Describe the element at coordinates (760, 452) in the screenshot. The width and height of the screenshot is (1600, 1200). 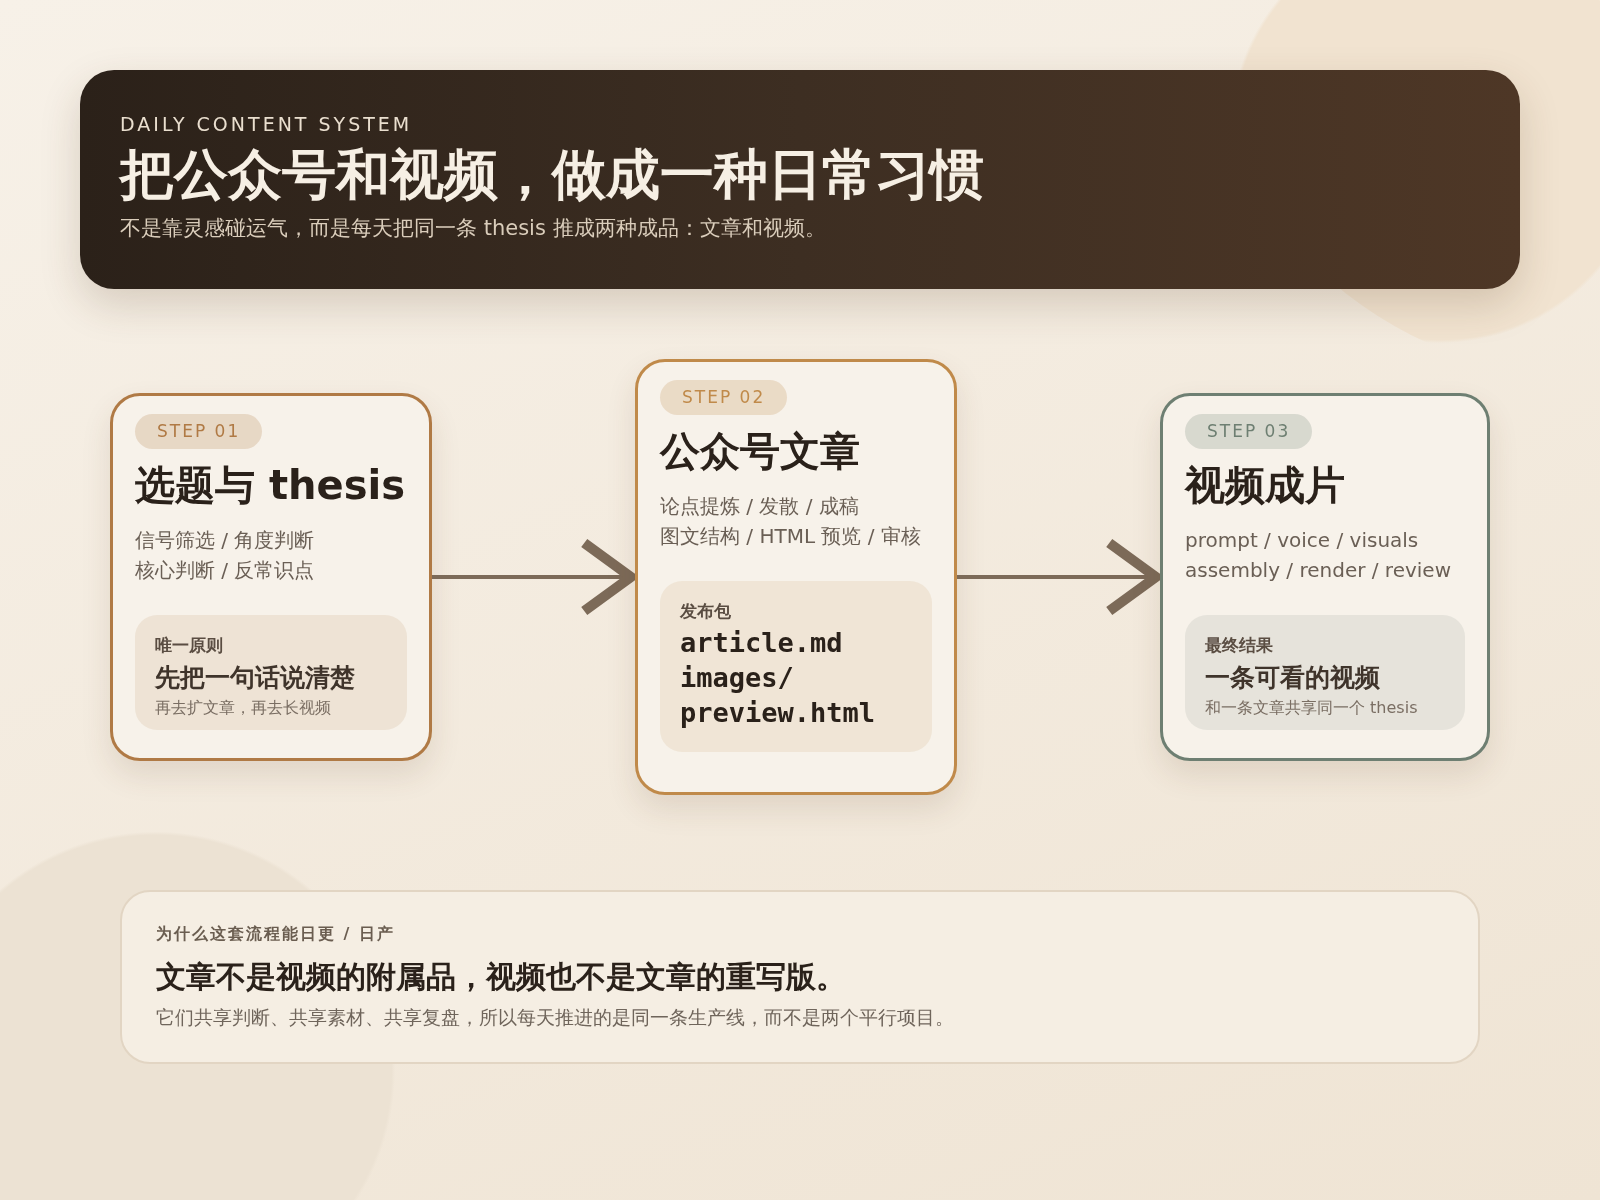
I see `step-title: 公众号文章` at that location.